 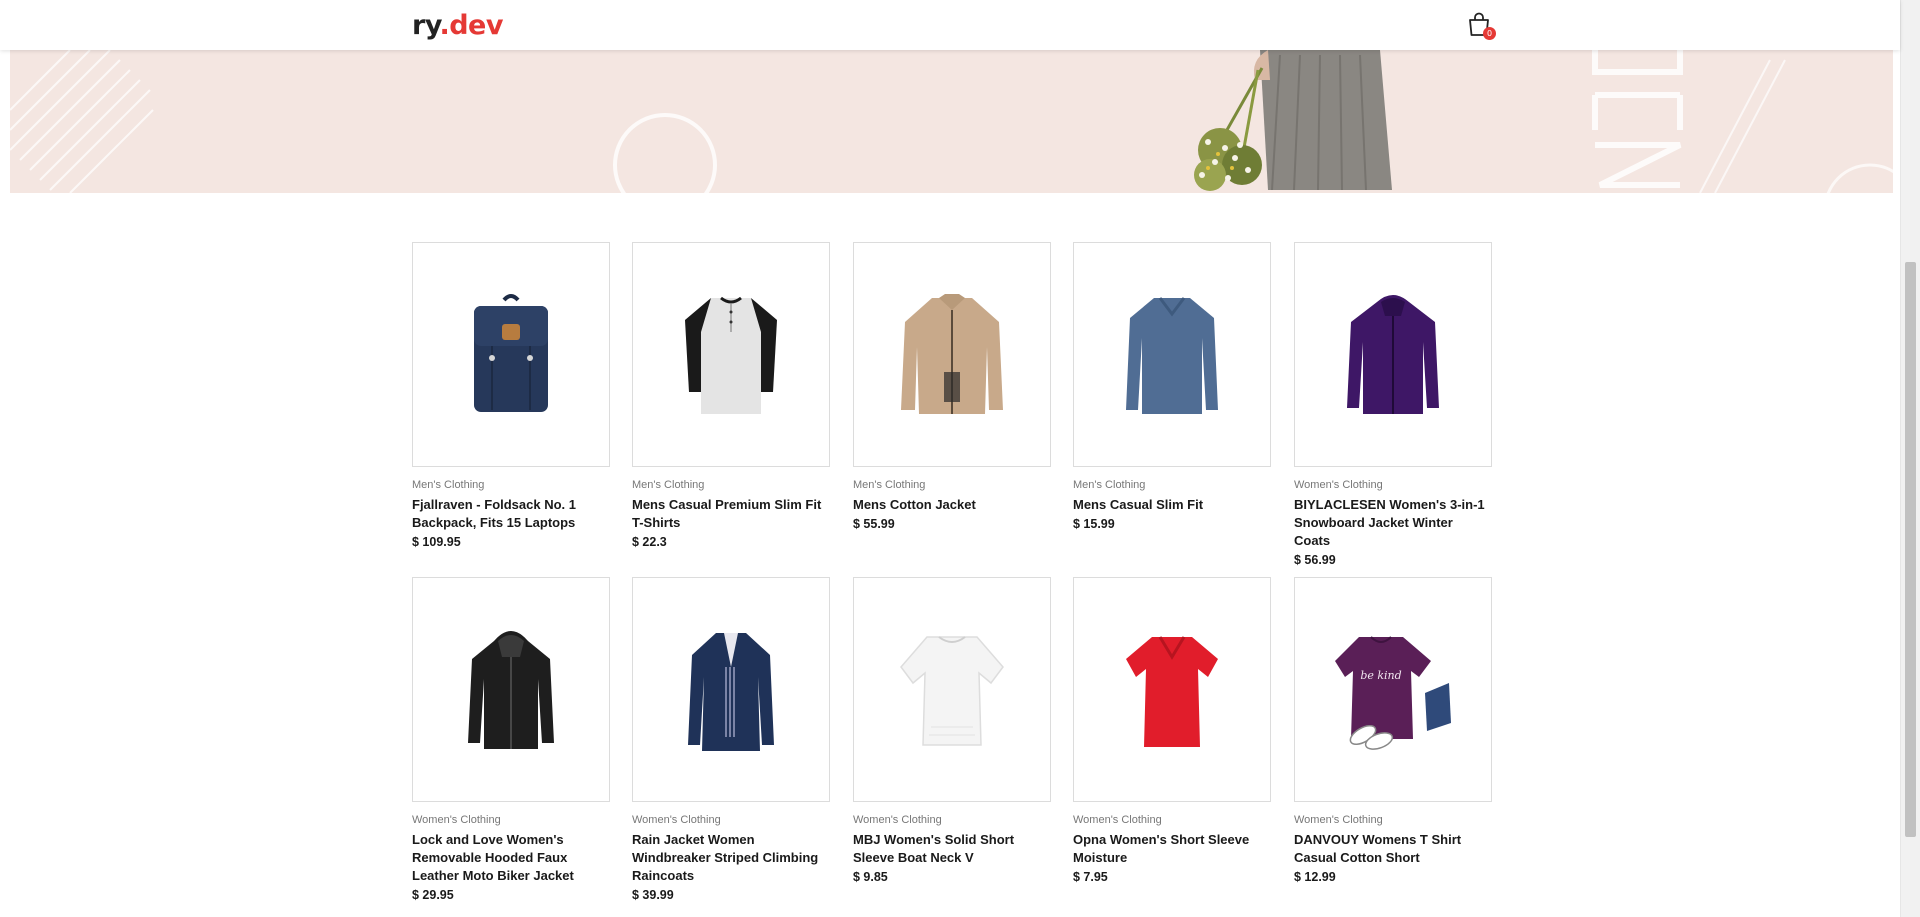 I want to click on raincoat-icon, so click(x=731, y=692).